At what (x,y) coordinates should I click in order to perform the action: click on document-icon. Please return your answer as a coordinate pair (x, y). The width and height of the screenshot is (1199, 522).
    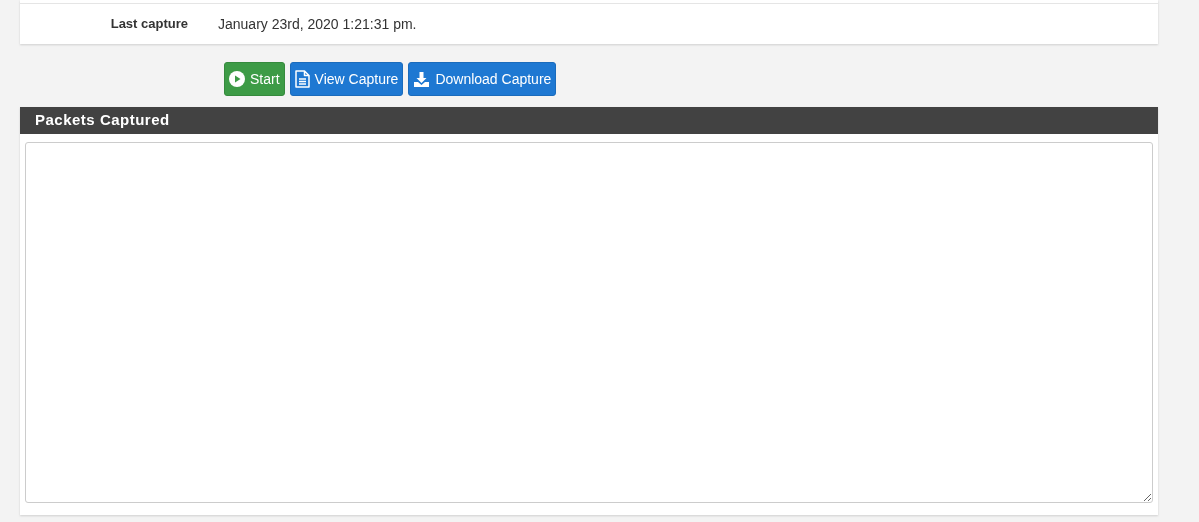
    Looking at the image, I should click on (302, 79).